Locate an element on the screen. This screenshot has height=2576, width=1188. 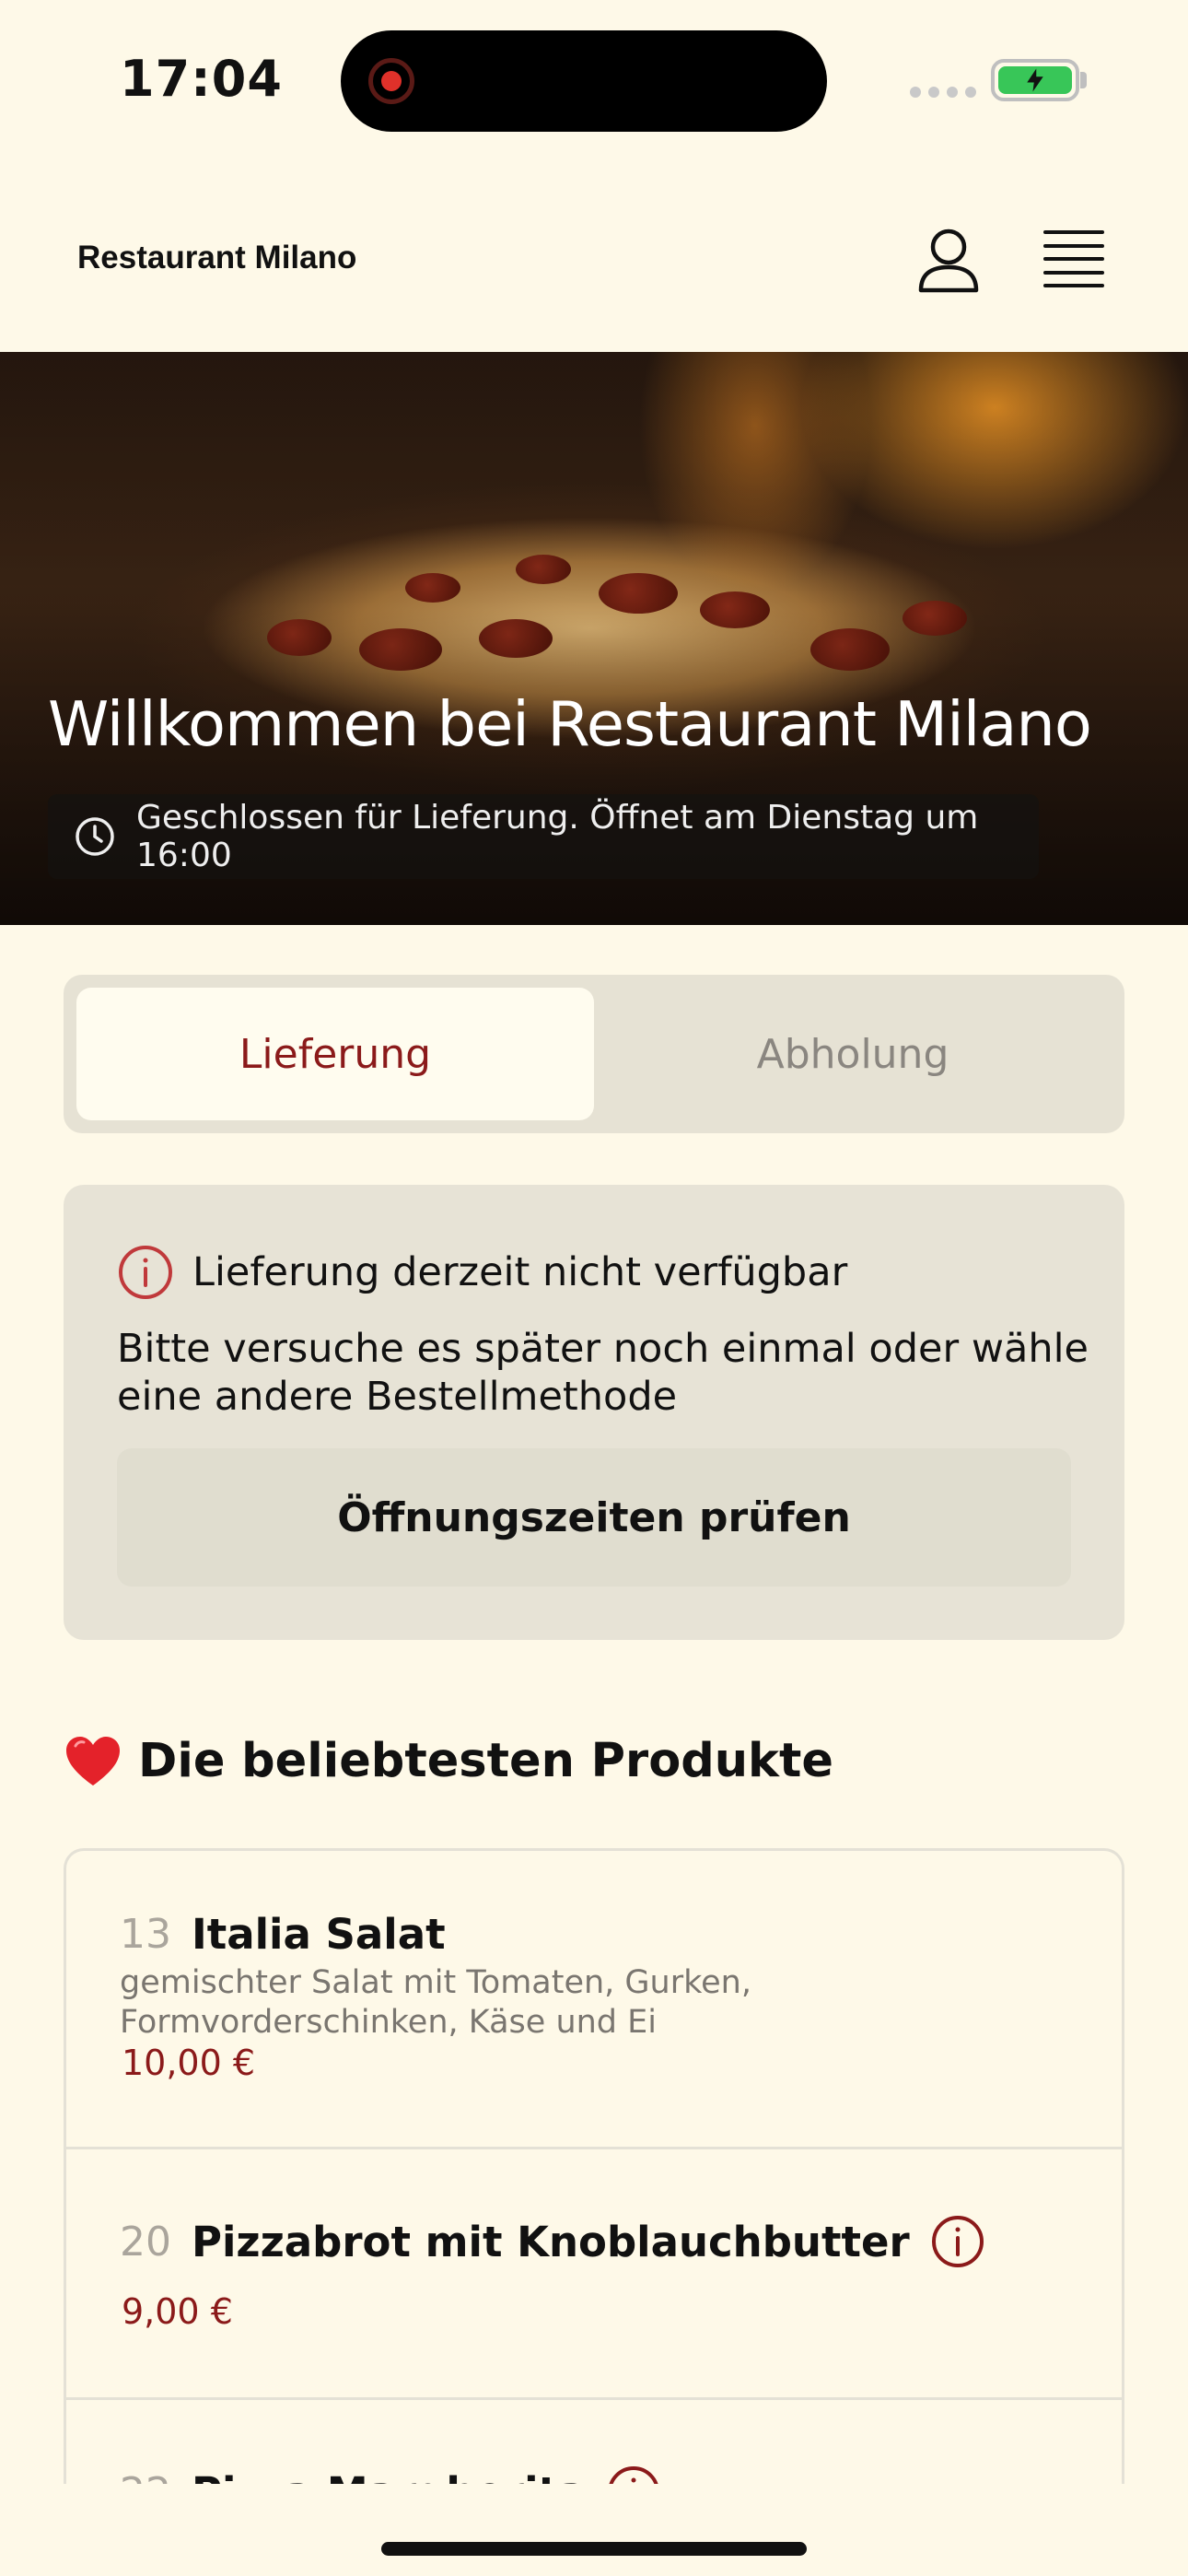
heart-icon is located at coordinates (93, 1761).